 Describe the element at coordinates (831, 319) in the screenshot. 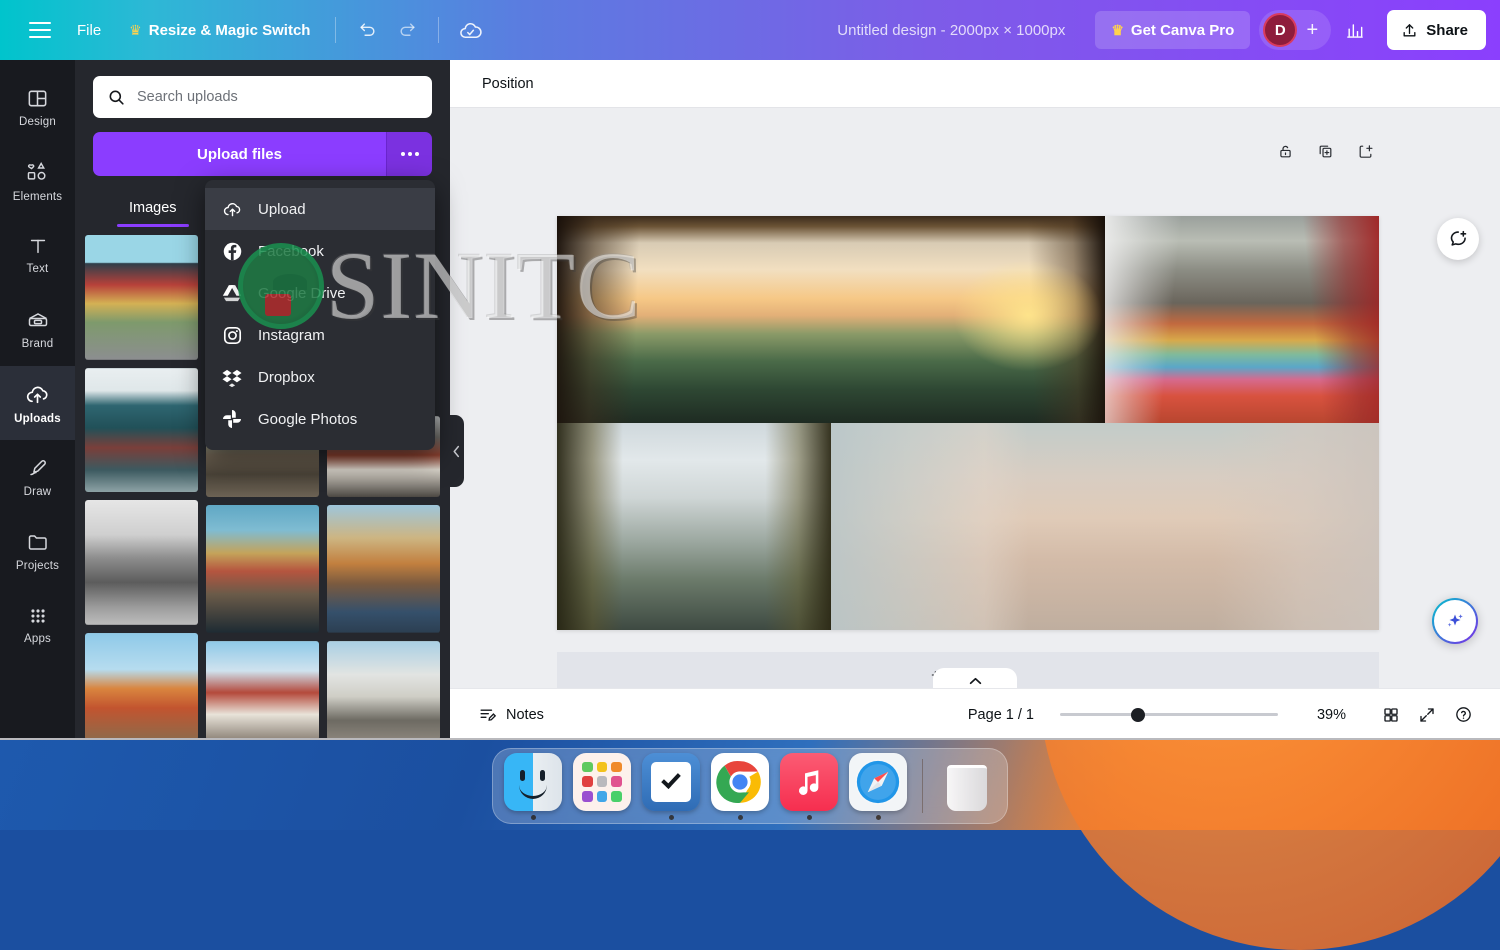

I see `canvas-image-waterfall-cave-sunset` at that location.